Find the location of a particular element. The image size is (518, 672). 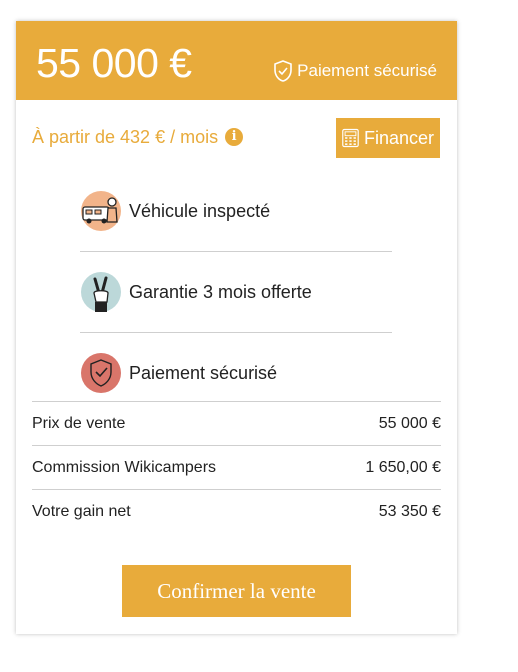

peace-hand-icon is located at coordinates (101, 292).